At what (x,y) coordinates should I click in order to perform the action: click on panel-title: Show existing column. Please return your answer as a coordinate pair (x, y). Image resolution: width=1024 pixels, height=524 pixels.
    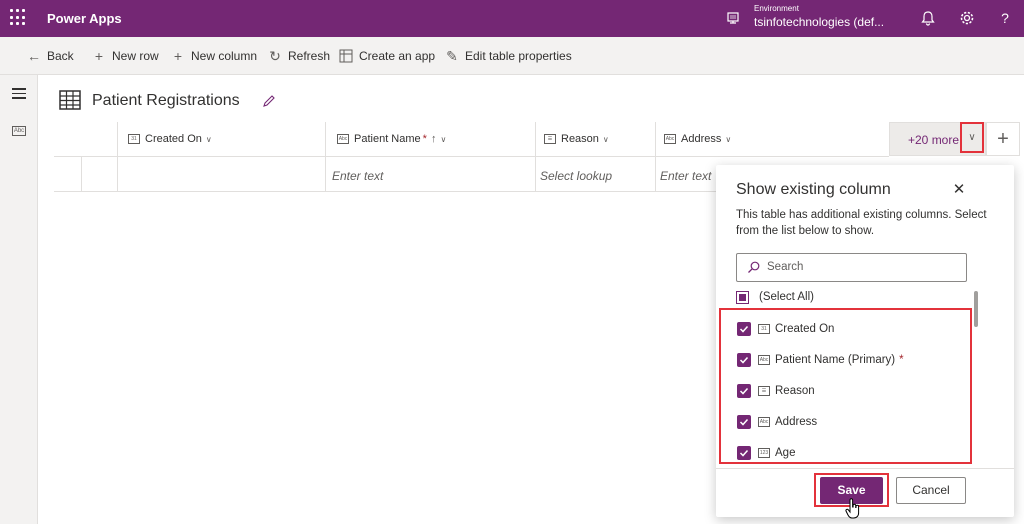
    Looking at the image, I should click on (813, 189).